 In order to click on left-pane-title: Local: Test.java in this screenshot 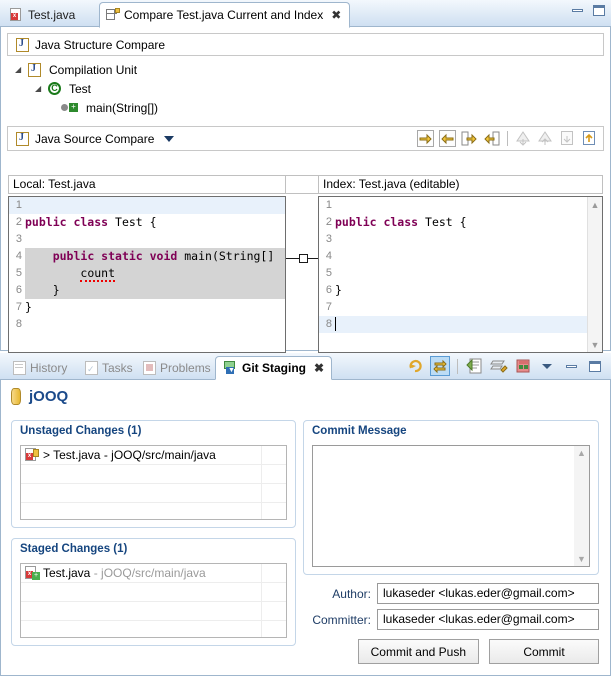, I will do `click(147, 184)`.